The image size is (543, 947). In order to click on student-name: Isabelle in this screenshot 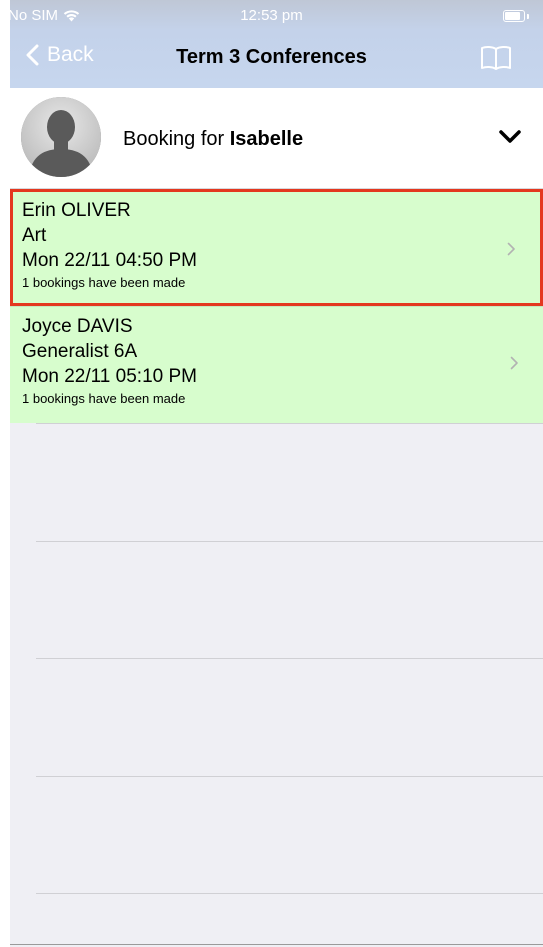, I will do `click(266, 139)`.